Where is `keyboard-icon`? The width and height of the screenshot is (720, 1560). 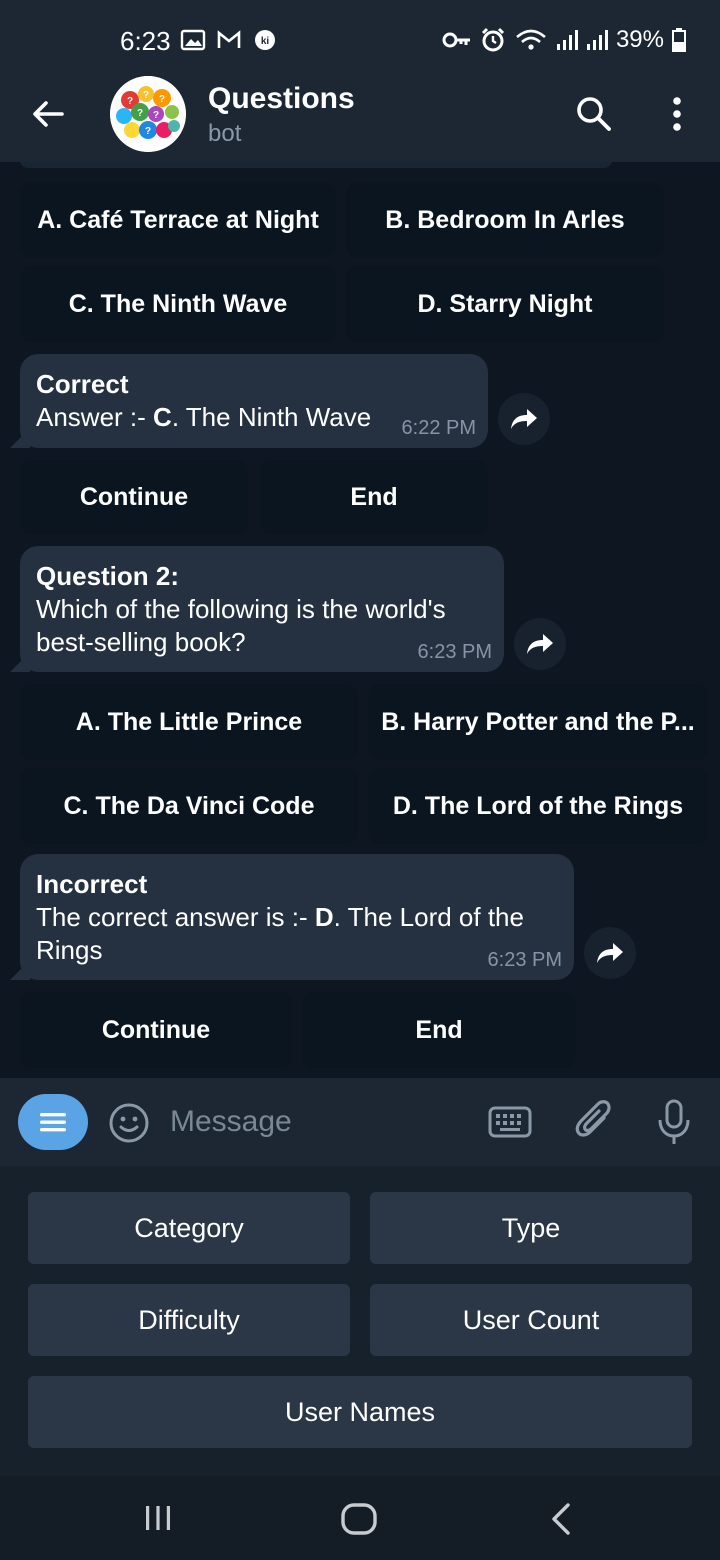
keyboard-icon is located at coordinates (510, 1122).